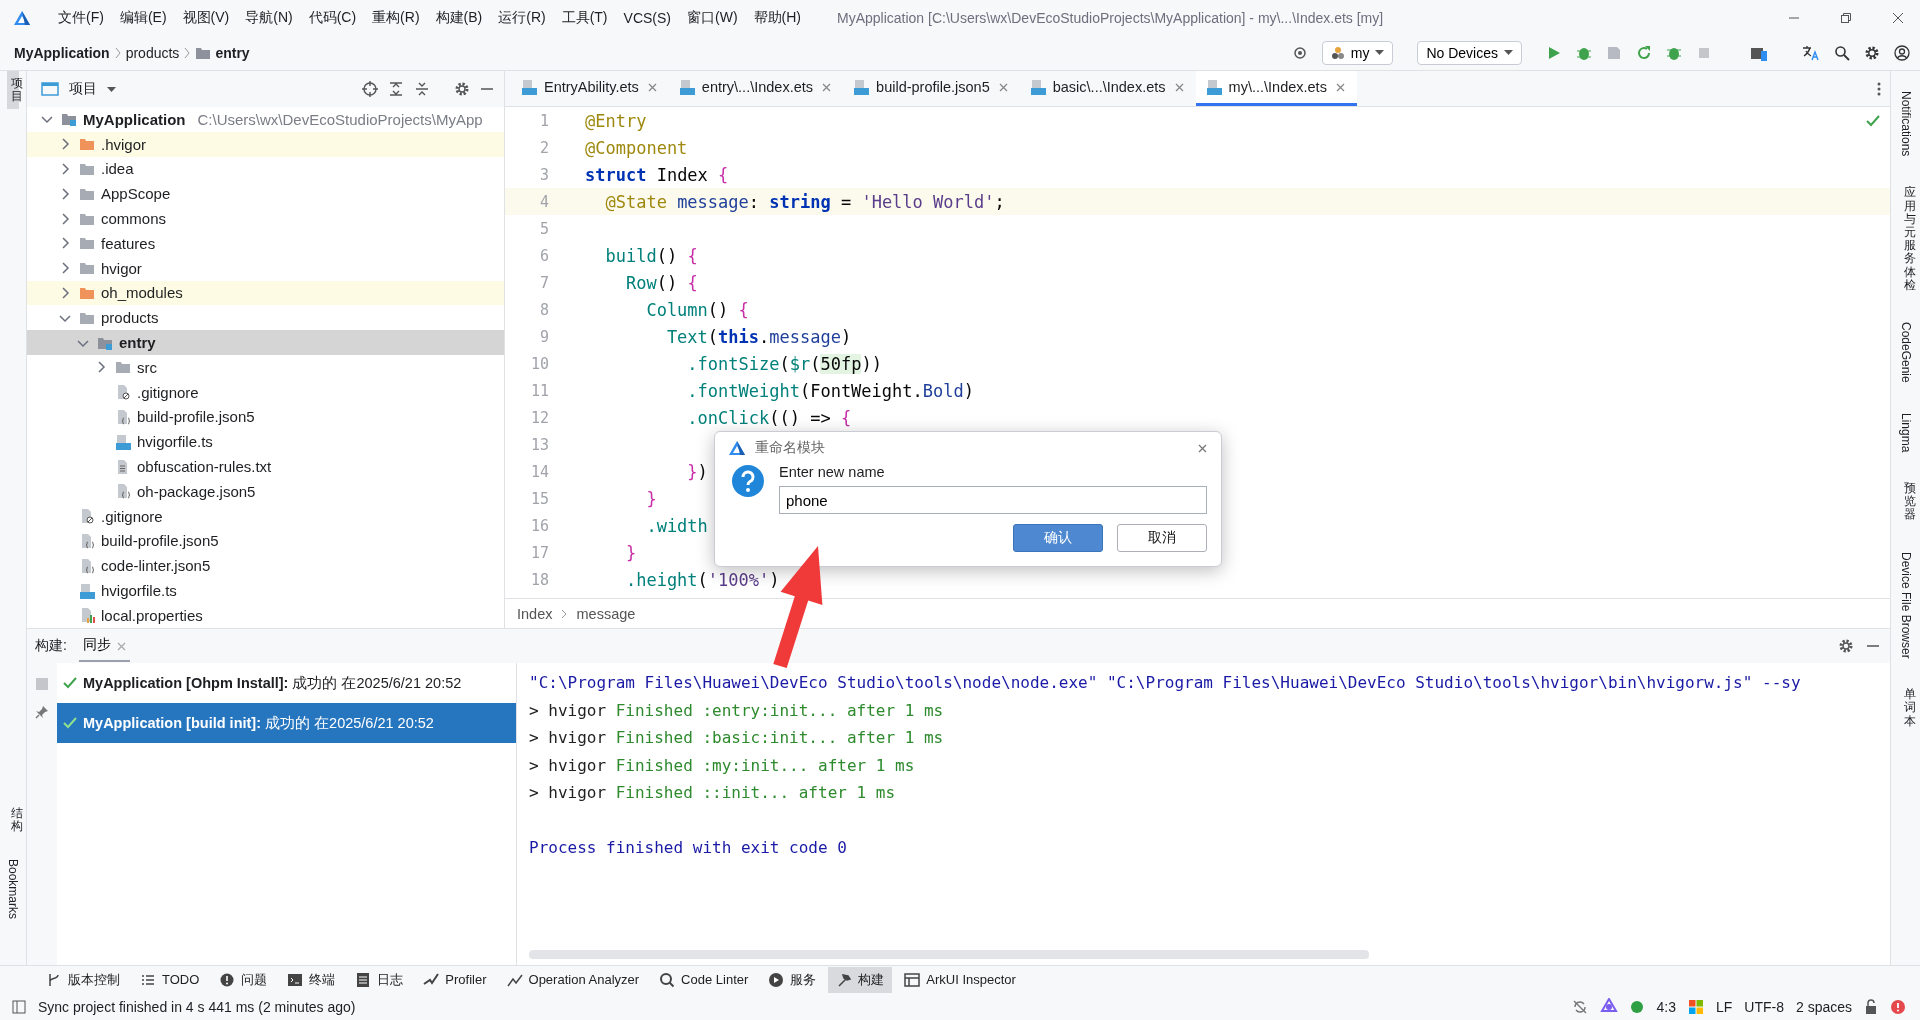 The width and height of the screenshot is (1920, 1020). I want to click on tool-window-tab: Device File Browser, so click(1905, 605).